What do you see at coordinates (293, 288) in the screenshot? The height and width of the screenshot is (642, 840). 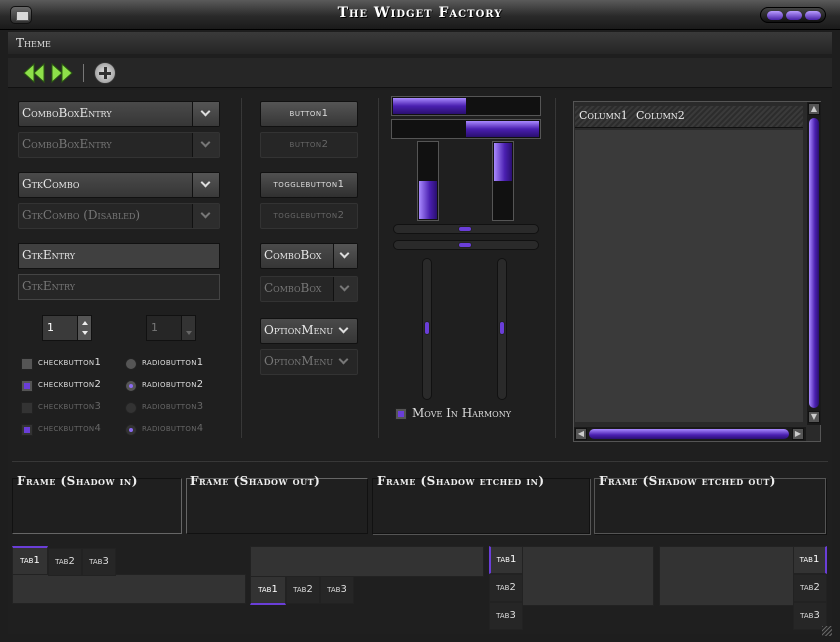 I see `combobox-2-text: ComboBox` at bounding box center [293, 288].